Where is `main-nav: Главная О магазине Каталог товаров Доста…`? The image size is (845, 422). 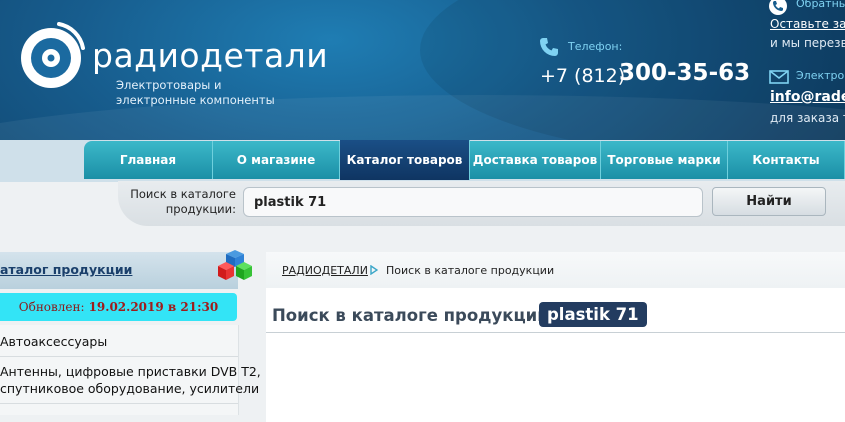 main-nav: Главная О магазине Каталог товаров Доста… is located at coordinates (464, 160).